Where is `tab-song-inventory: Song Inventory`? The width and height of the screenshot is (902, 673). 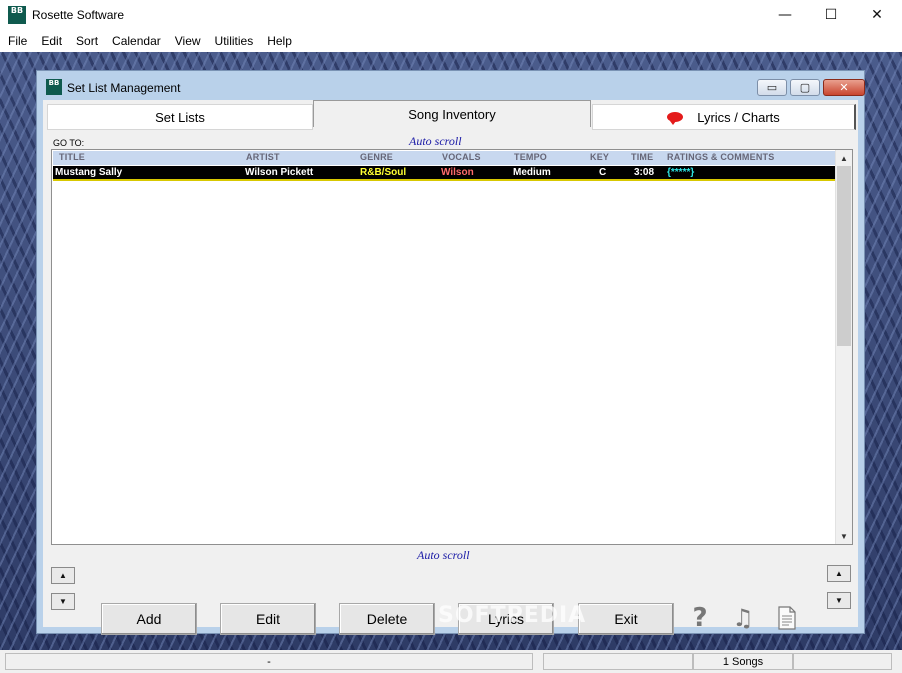
tab-song-inventory: Song Inventory is located at coordinates (452, 113).